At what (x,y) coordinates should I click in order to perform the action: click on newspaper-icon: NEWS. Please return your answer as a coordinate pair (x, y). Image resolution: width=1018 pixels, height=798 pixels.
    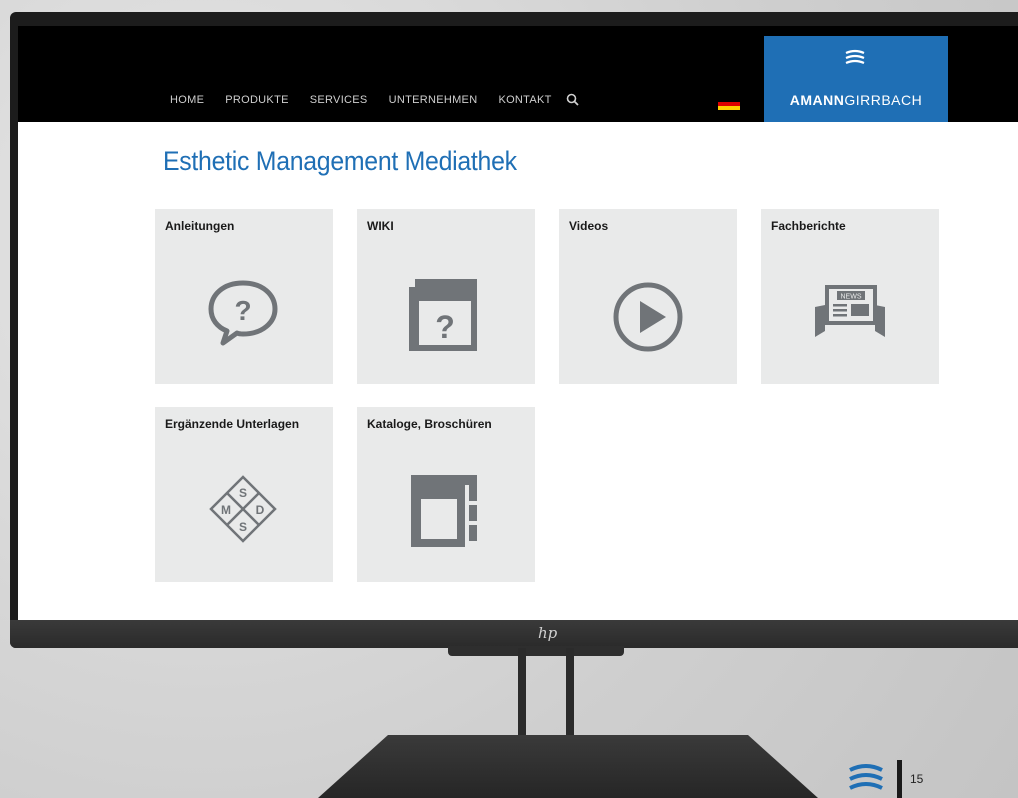
    Looking at the image, I should click on (850, 311).